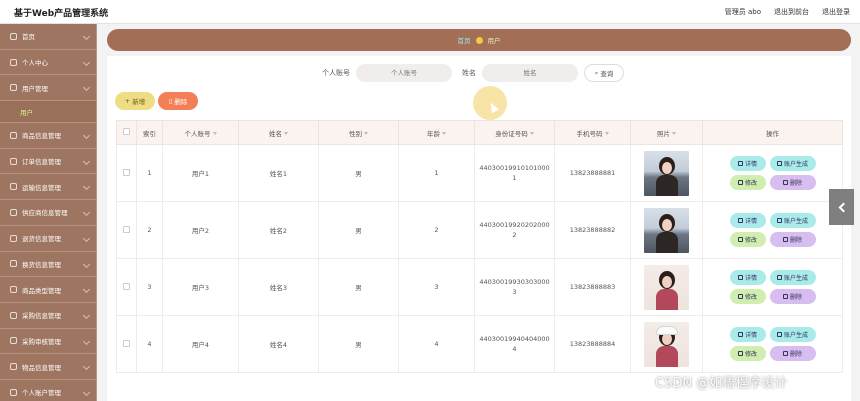 The width and height of the screenshot is (860, 401). Describe the element at coordinates (469, 73) in the screenshot. I see `name-search-label: 姓名` at that location.